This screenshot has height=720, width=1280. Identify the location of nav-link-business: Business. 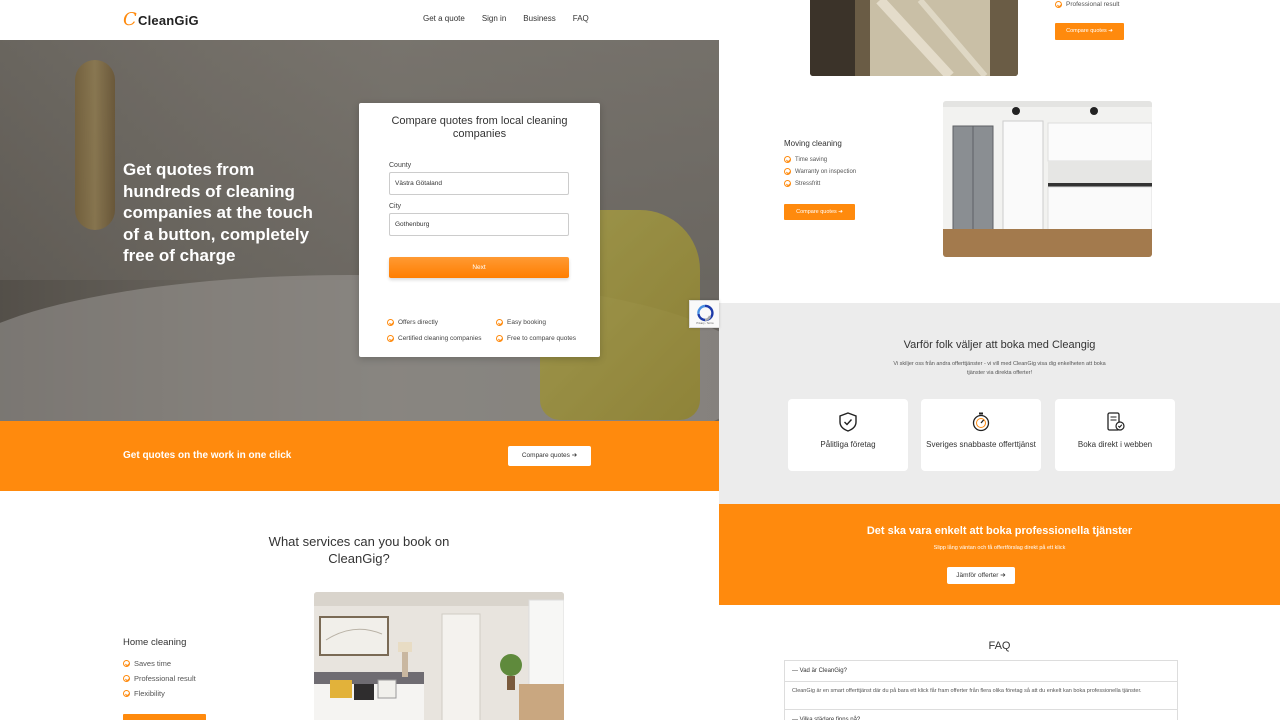
(539, 18).